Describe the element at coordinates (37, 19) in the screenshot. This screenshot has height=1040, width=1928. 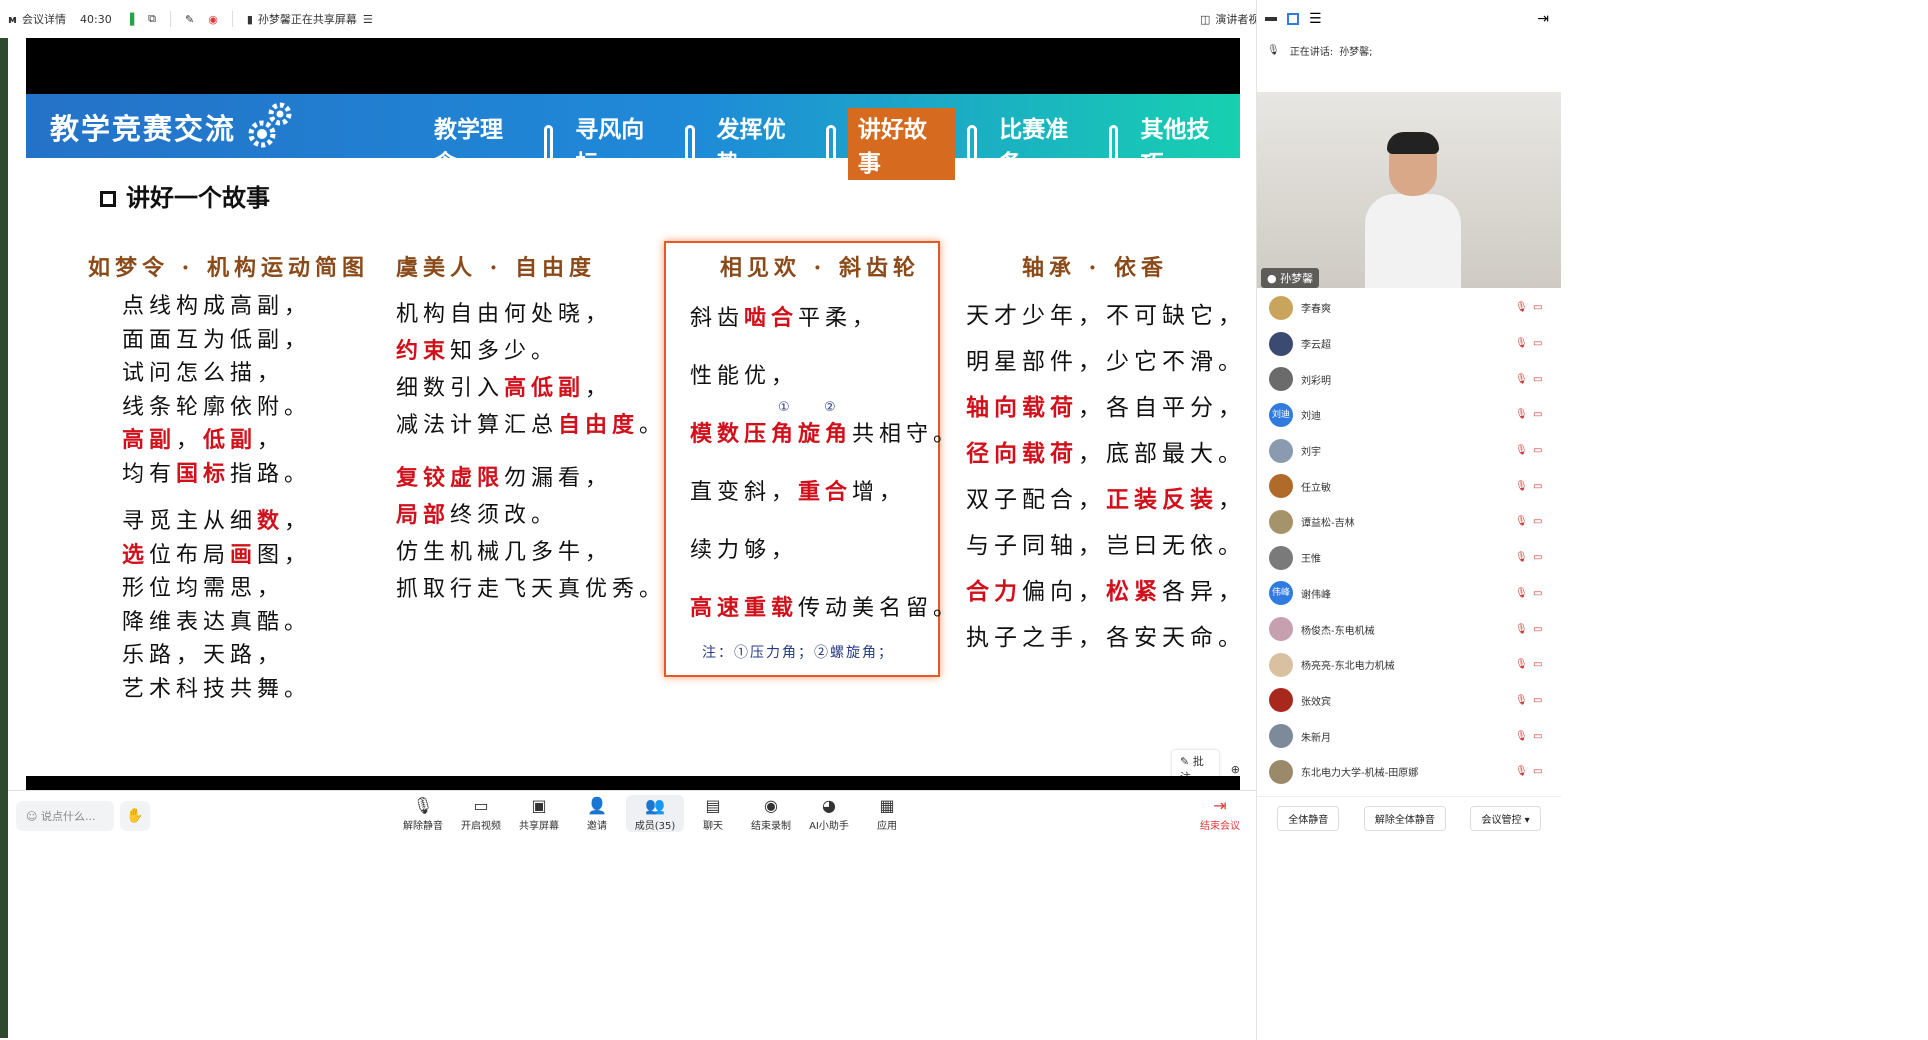
I see `meeting-details: ᴍ 会议详情` at that location.